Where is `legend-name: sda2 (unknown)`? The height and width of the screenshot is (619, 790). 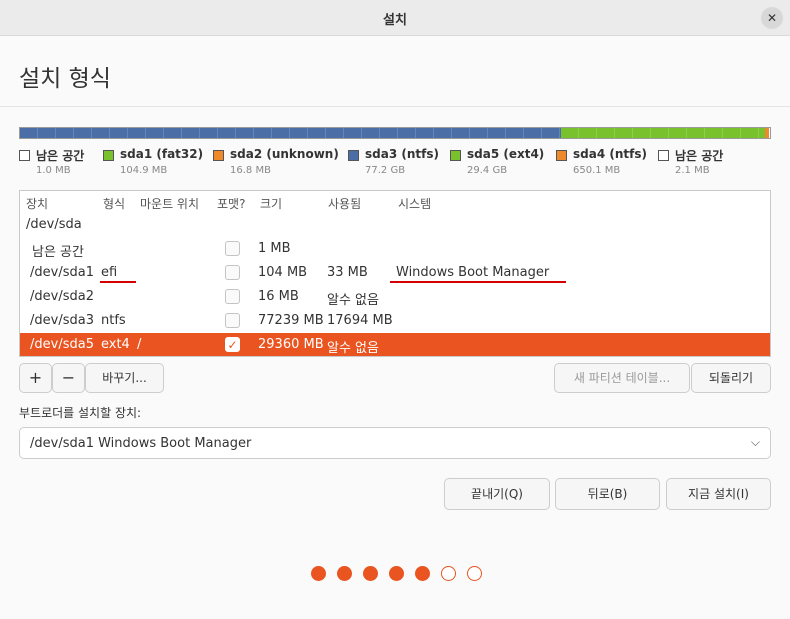
legend-name: sda2 (unknown) is located at coordinates (284, 154).